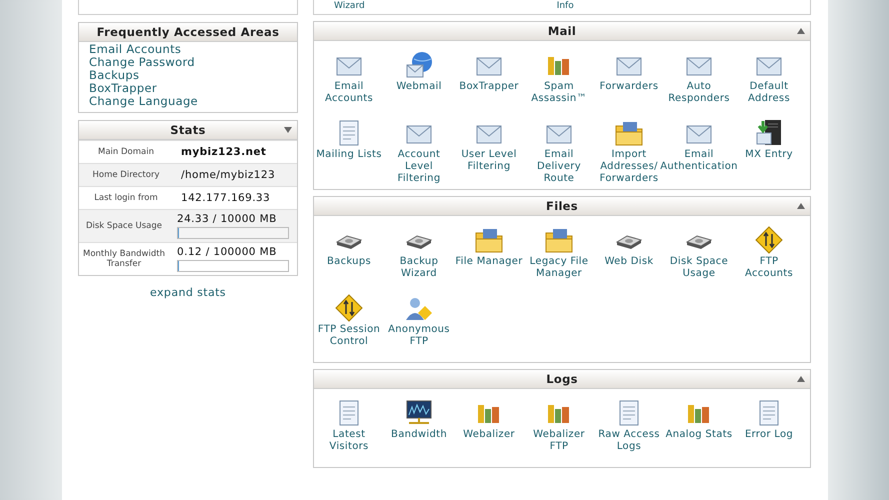 The image size is (889, 500). I want to click on item-link: Email Accounts, so click(349, 93).